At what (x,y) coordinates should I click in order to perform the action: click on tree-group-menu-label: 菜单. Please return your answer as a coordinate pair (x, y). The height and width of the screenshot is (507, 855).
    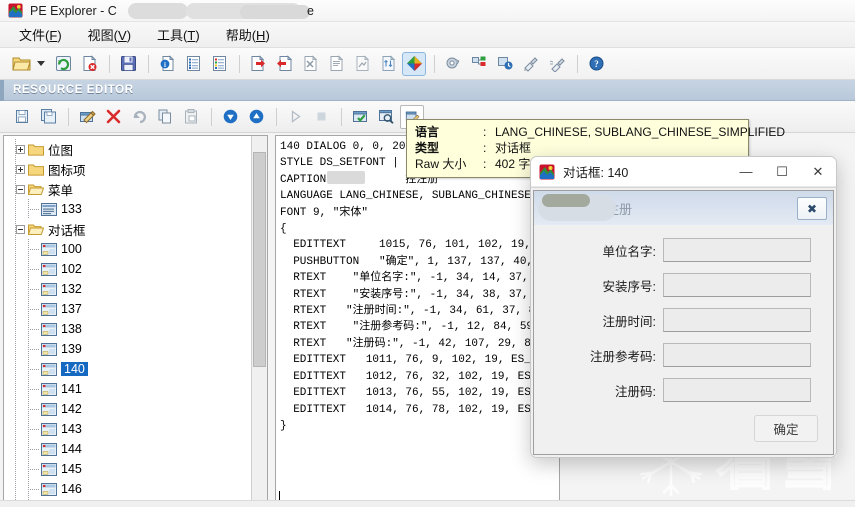
    Looking at the image, I should click on (61, 190).